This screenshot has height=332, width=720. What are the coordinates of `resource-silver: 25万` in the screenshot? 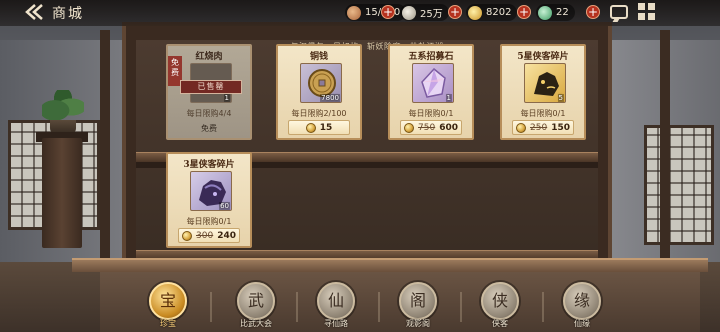 It's located at (424, 12).